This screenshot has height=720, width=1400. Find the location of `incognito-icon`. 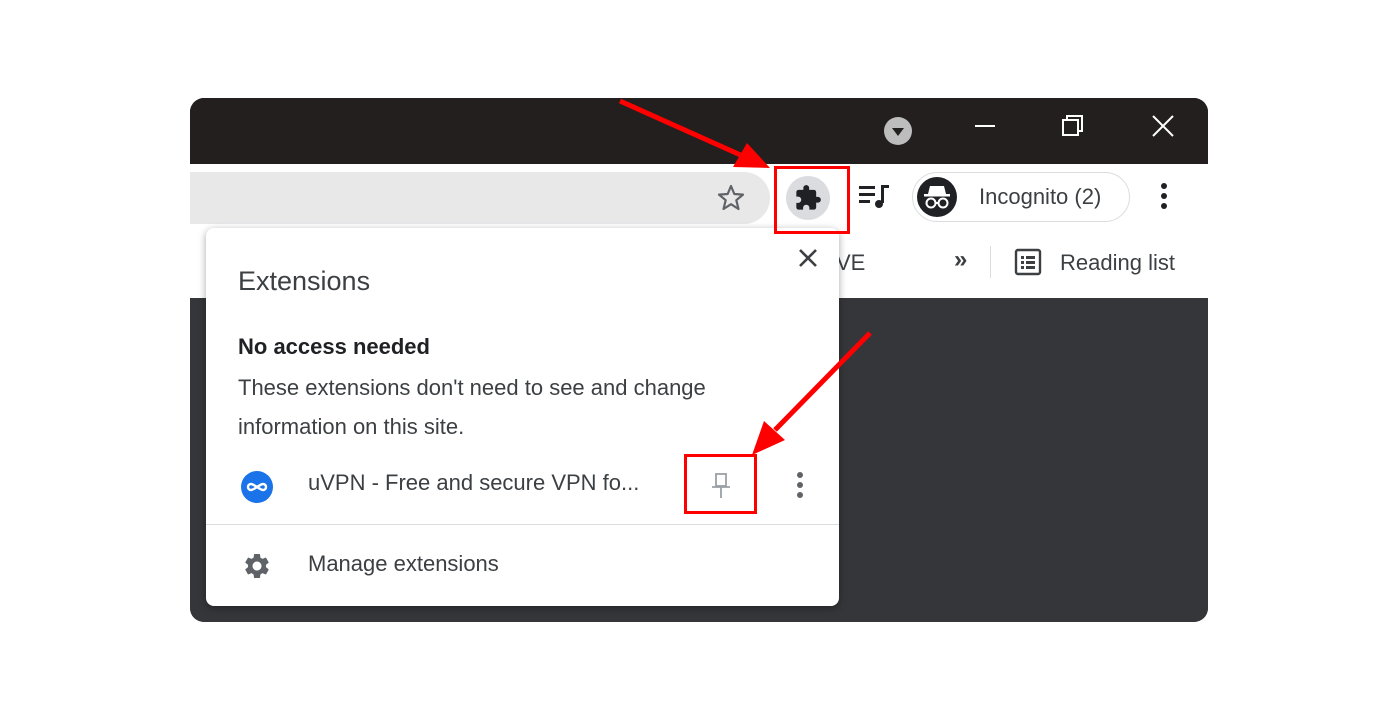

incognito-icon is located at coordinates (937, 197).